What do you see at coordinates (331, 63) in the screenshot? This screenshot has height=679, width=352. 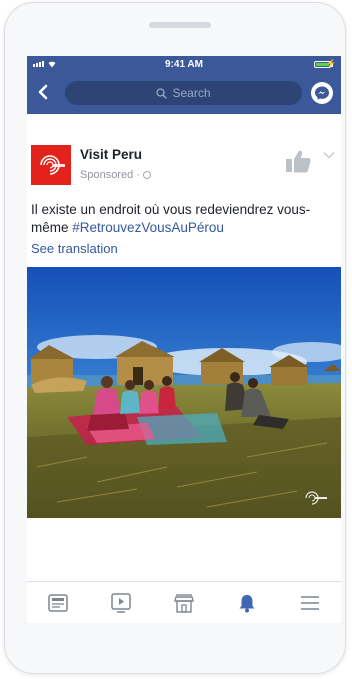 I see `charging-icon: ⚡` at bounding box center [331, 63].